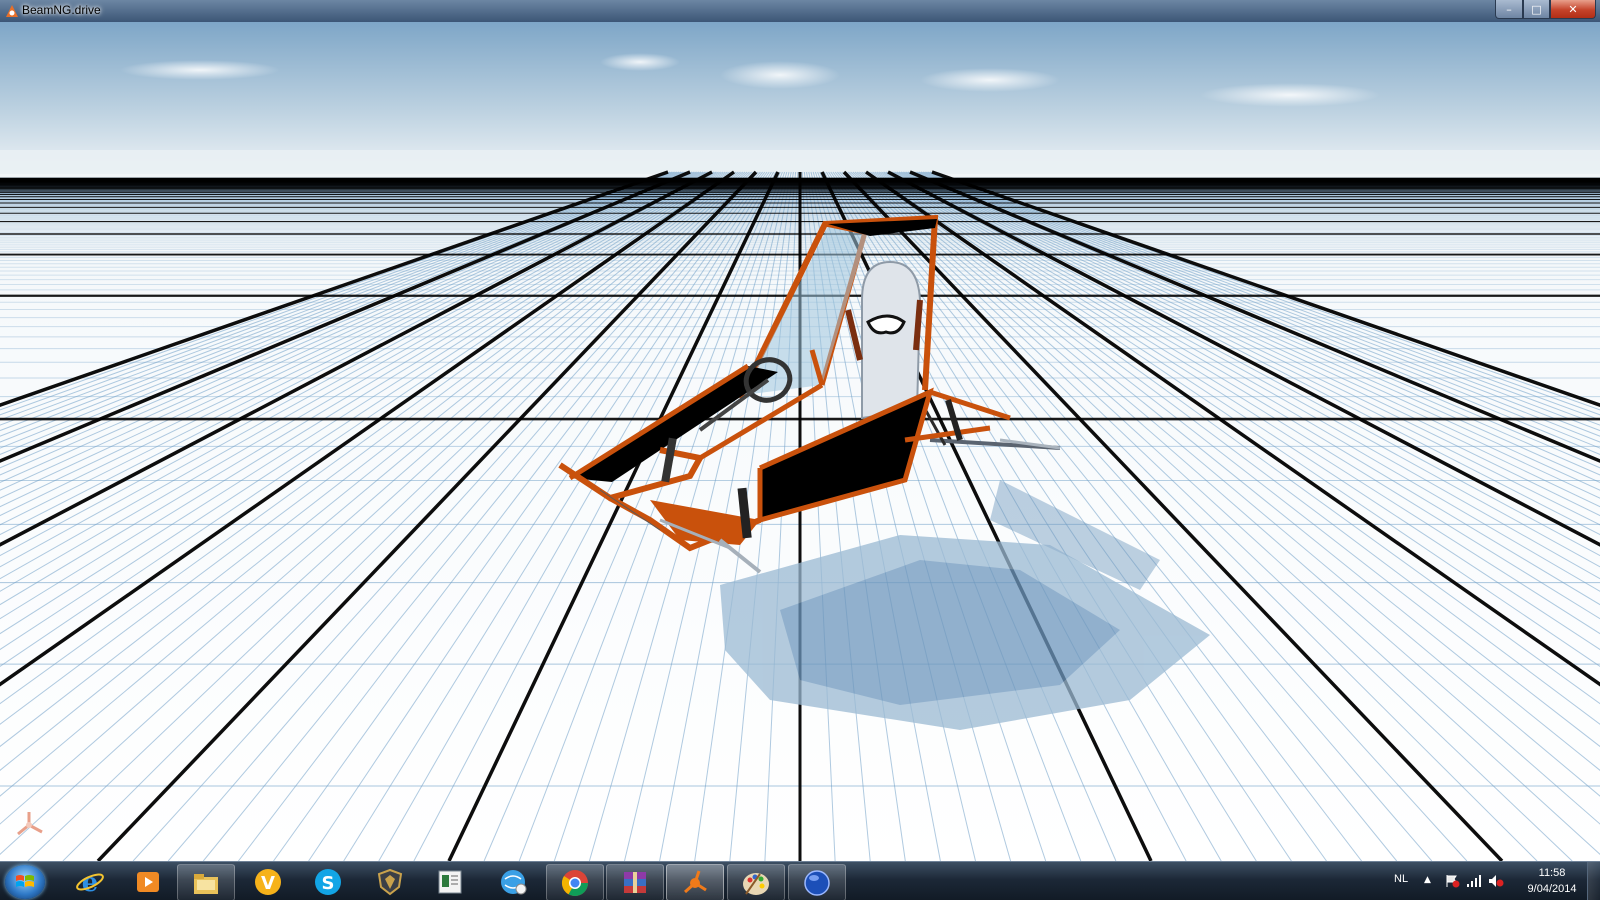  I want to click on taskbar: e V S NL ▲ 11:58 9/04/2014, so click(800, 880).